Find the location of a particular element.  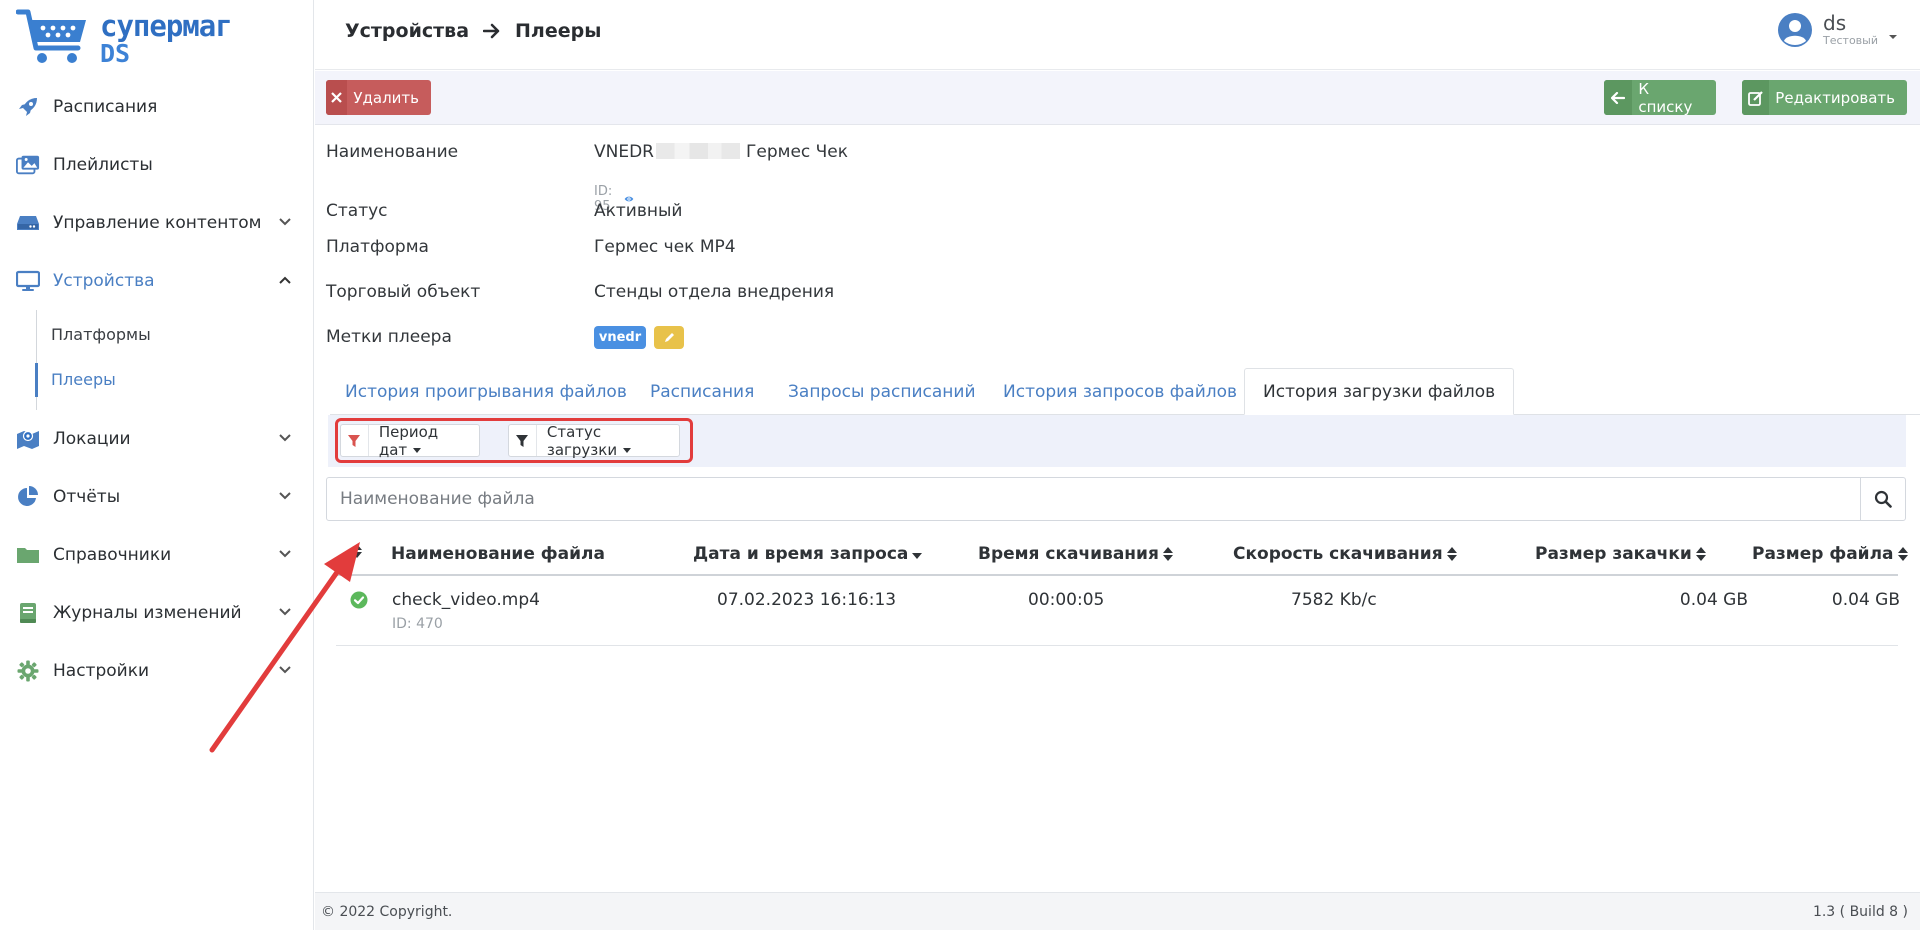

gear-icon is located at coordinates (28, 671).